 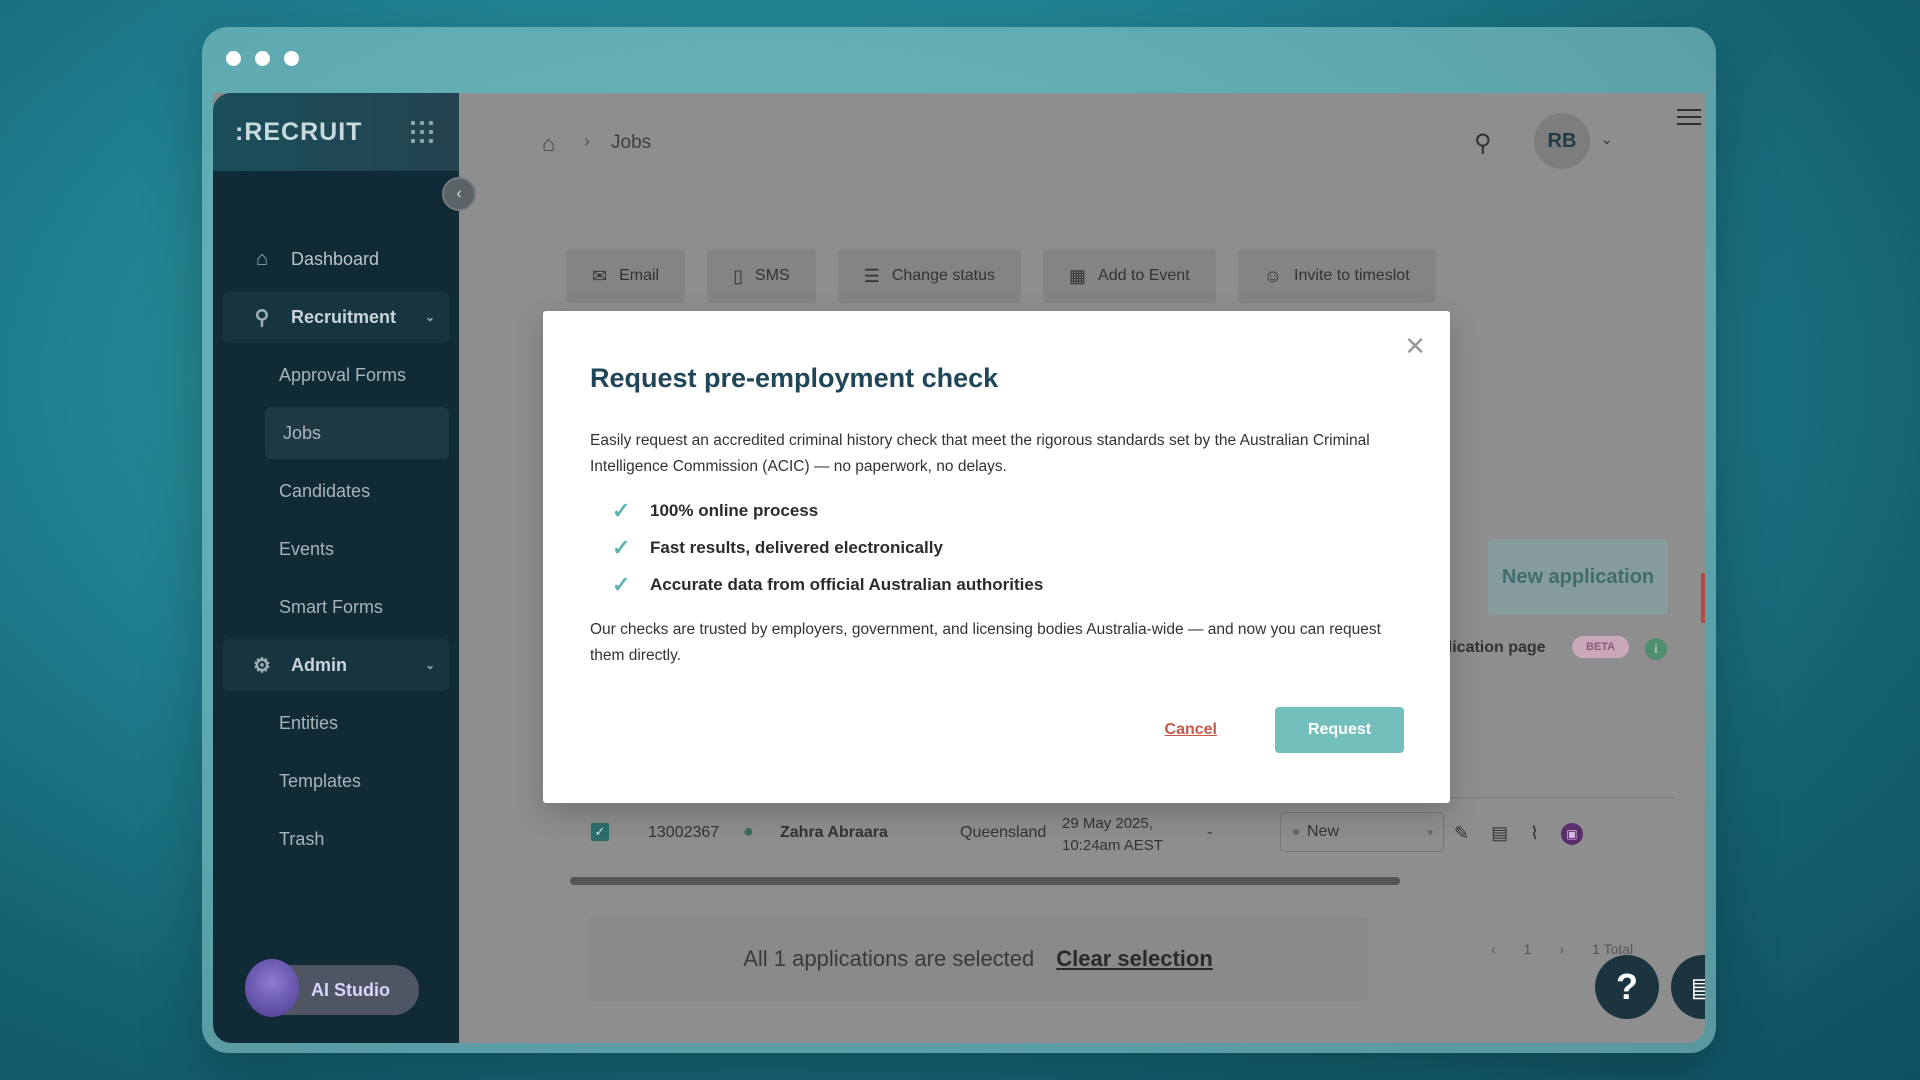 I want to click on ai-studio-button: AI Studio, so click(x=332, y=988).